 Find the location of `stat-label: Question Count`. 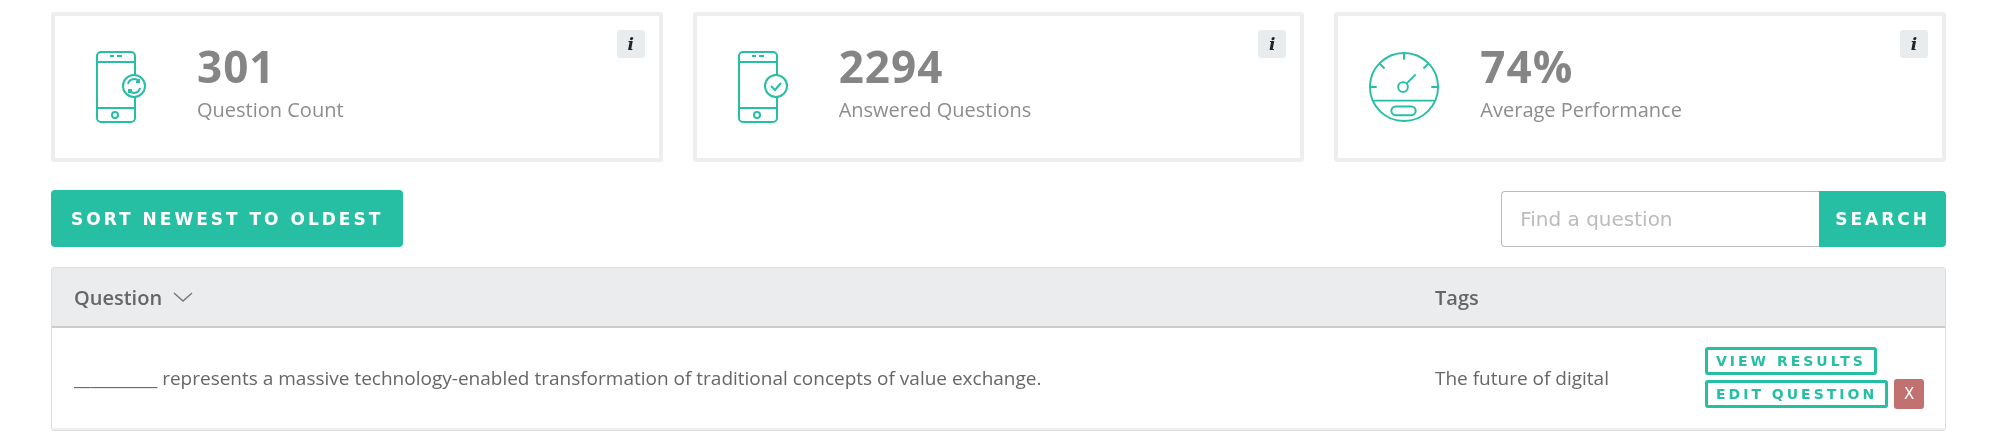

stat-label: Question Count is located at coordinates (270, 109).